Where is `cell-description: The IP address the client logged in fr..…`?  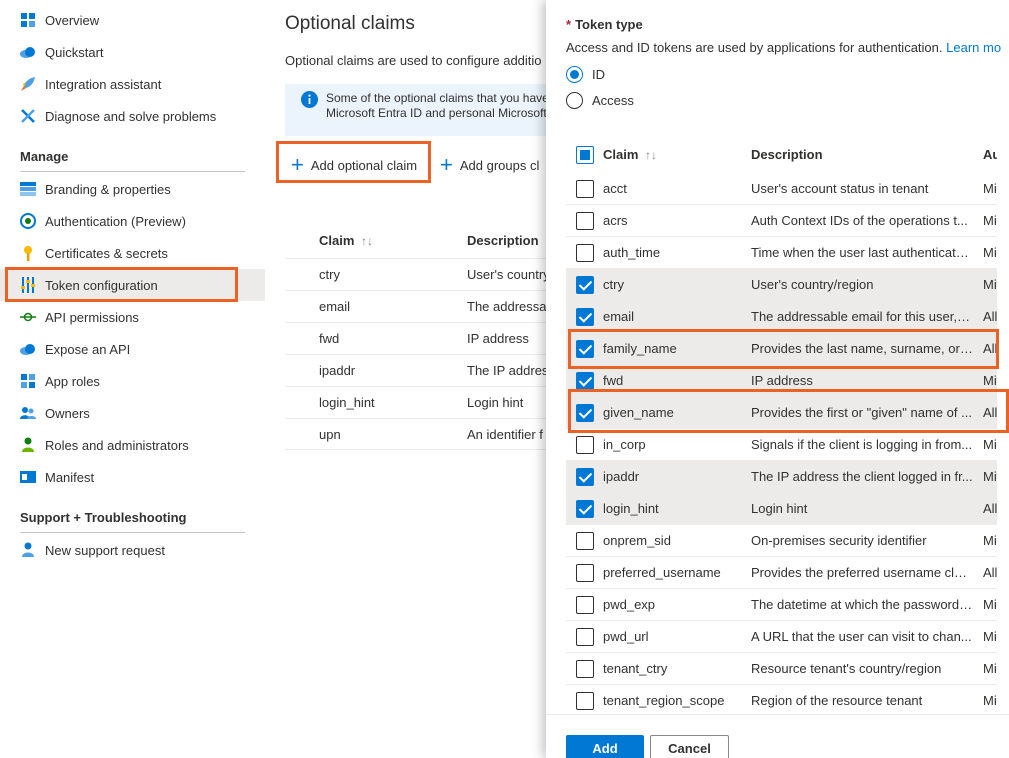 cell-description: The IP address the client logged in fr..… is located at coordinates (862, 476).